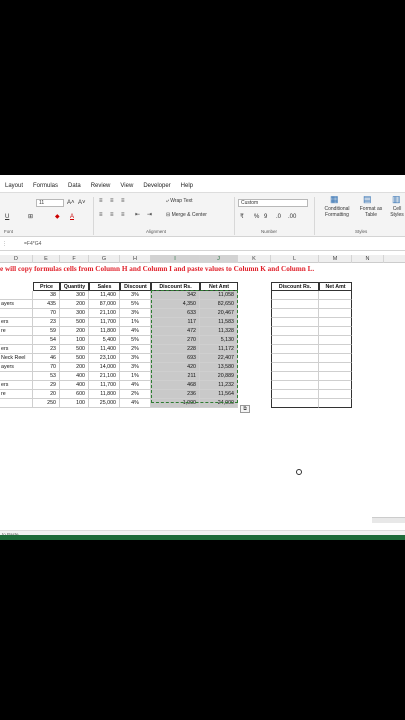 This screenshot has height=720, width=405. What do you see at coordinates (175, 385) in the screenshot?
I see `table-cell: 468` at bounding box center [175, 385].